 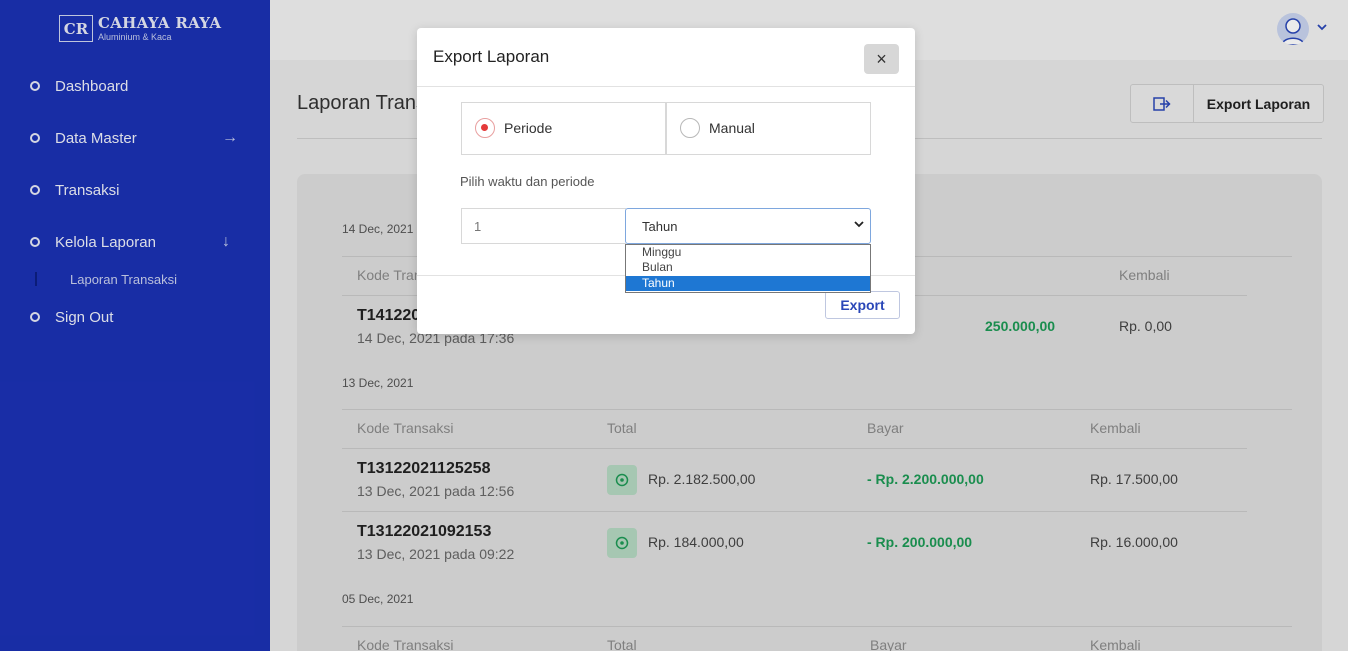 What do you see at coordinates (748, 226) in the screenshot?
I see `period-select: Tahun` at bounding box center [748, 226].